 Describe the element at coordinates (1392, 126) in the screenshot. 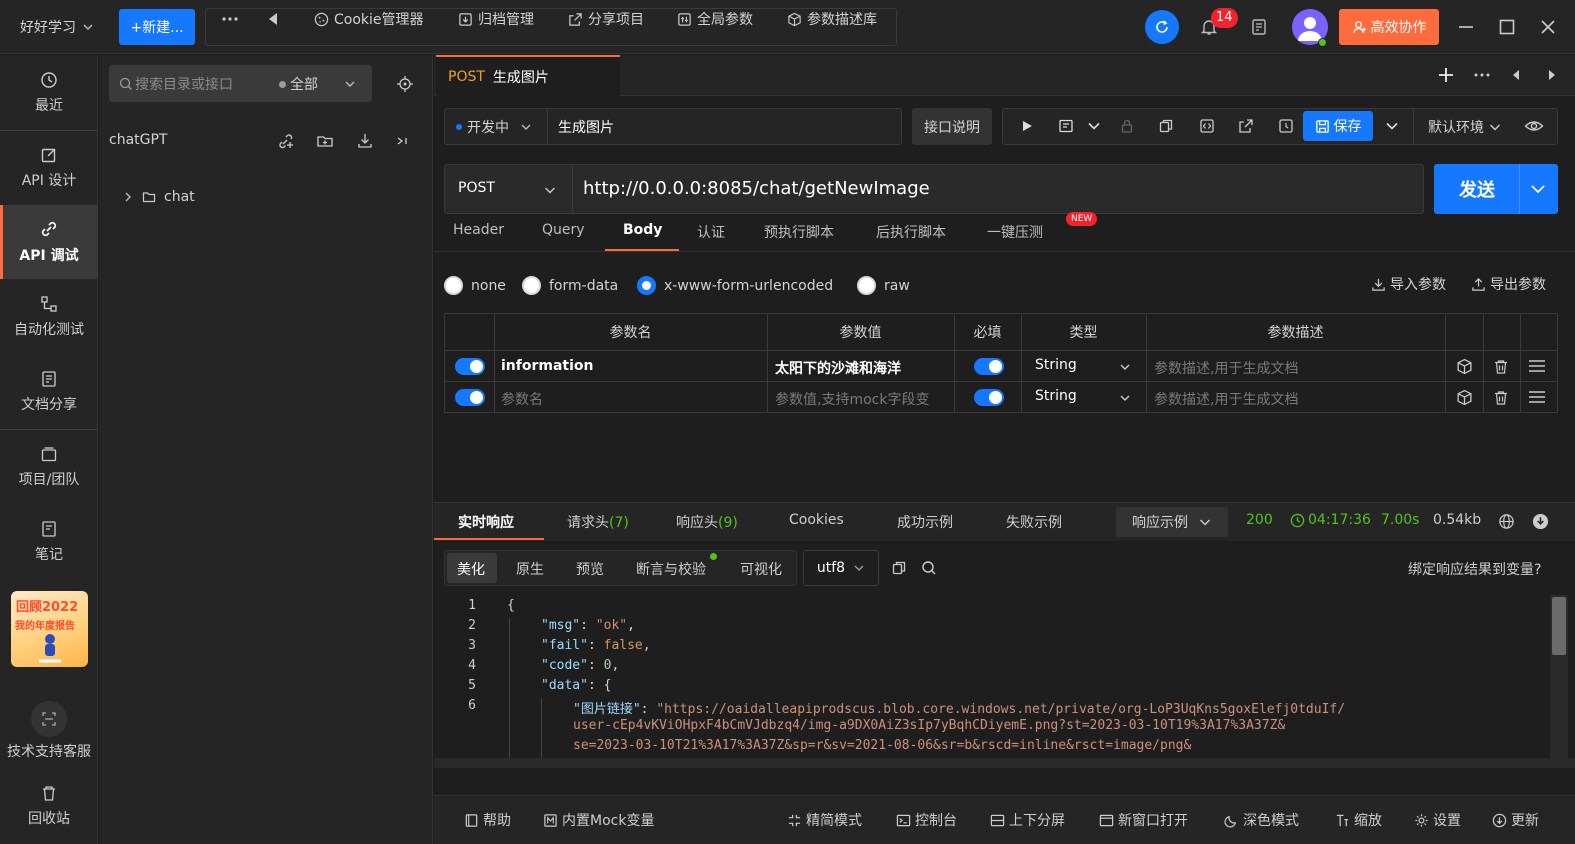

I see `save-options-icon` at that location.